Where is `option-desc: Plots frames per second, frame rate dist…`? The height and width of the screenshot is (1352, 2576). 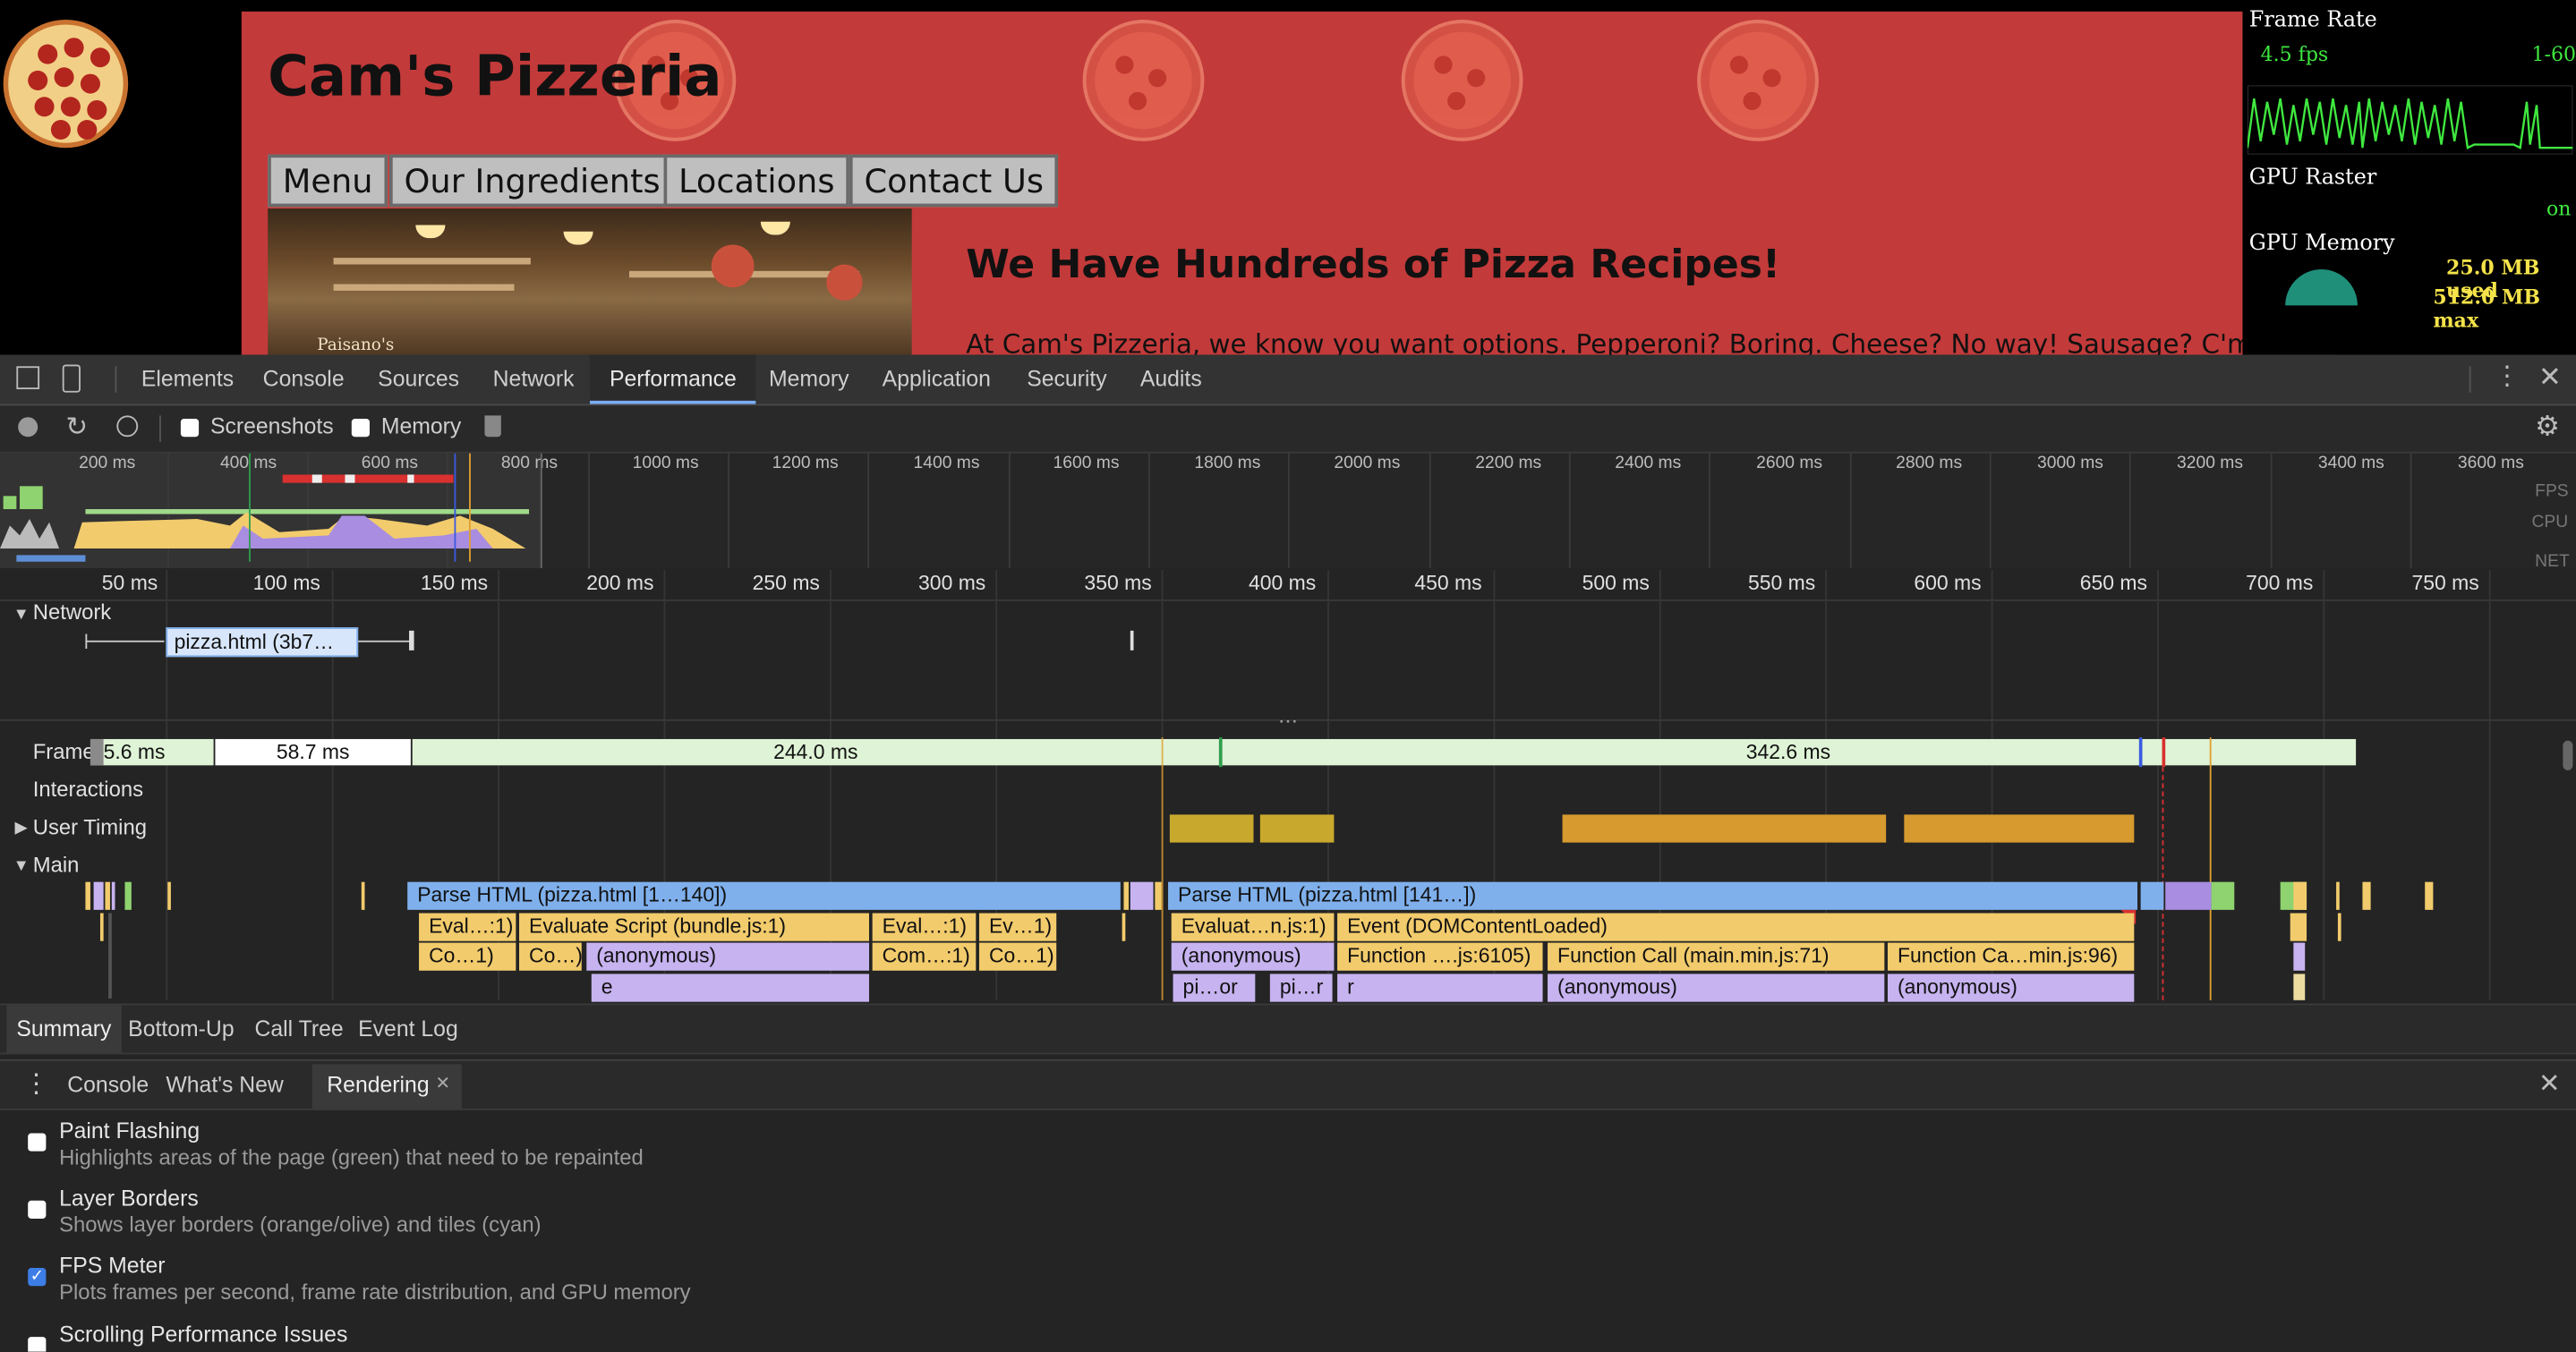
option-desc: Plots frames per second, frame rate dist… is located at coordinates (375, 1292).